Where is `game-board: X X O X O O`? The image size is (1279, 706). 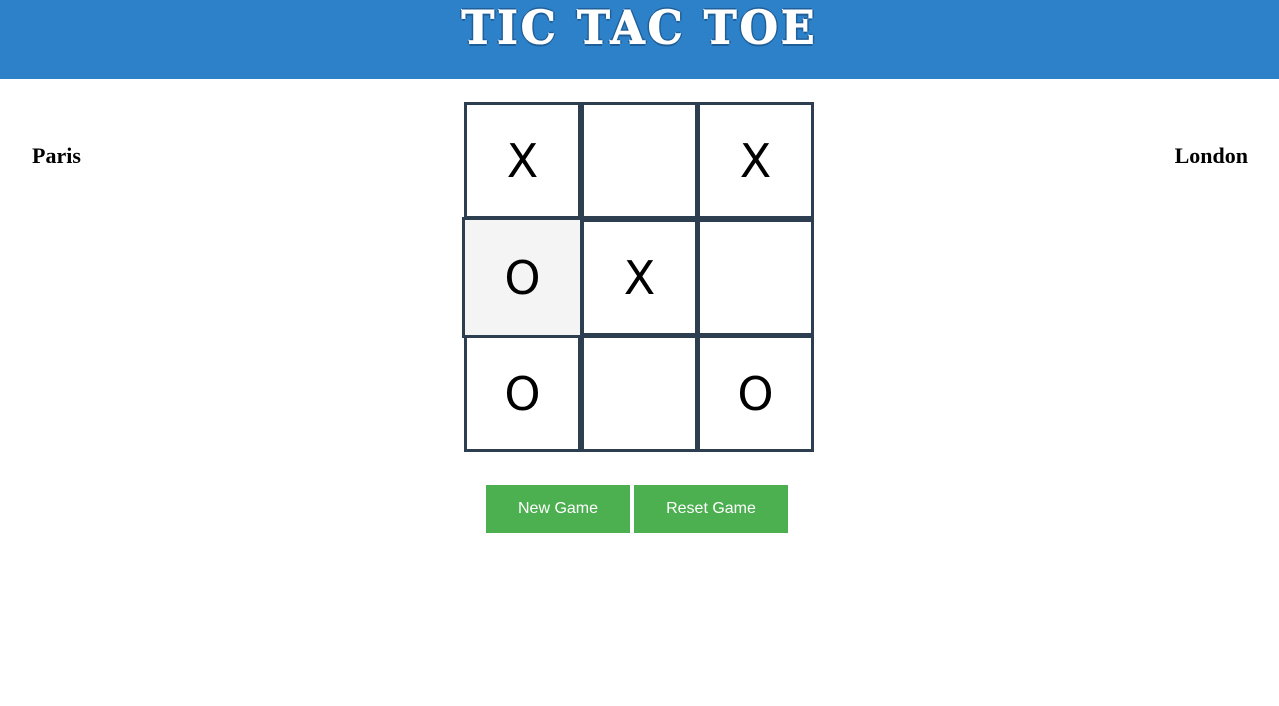
game-board: X X O X O O is located at coordinates (639, 278).